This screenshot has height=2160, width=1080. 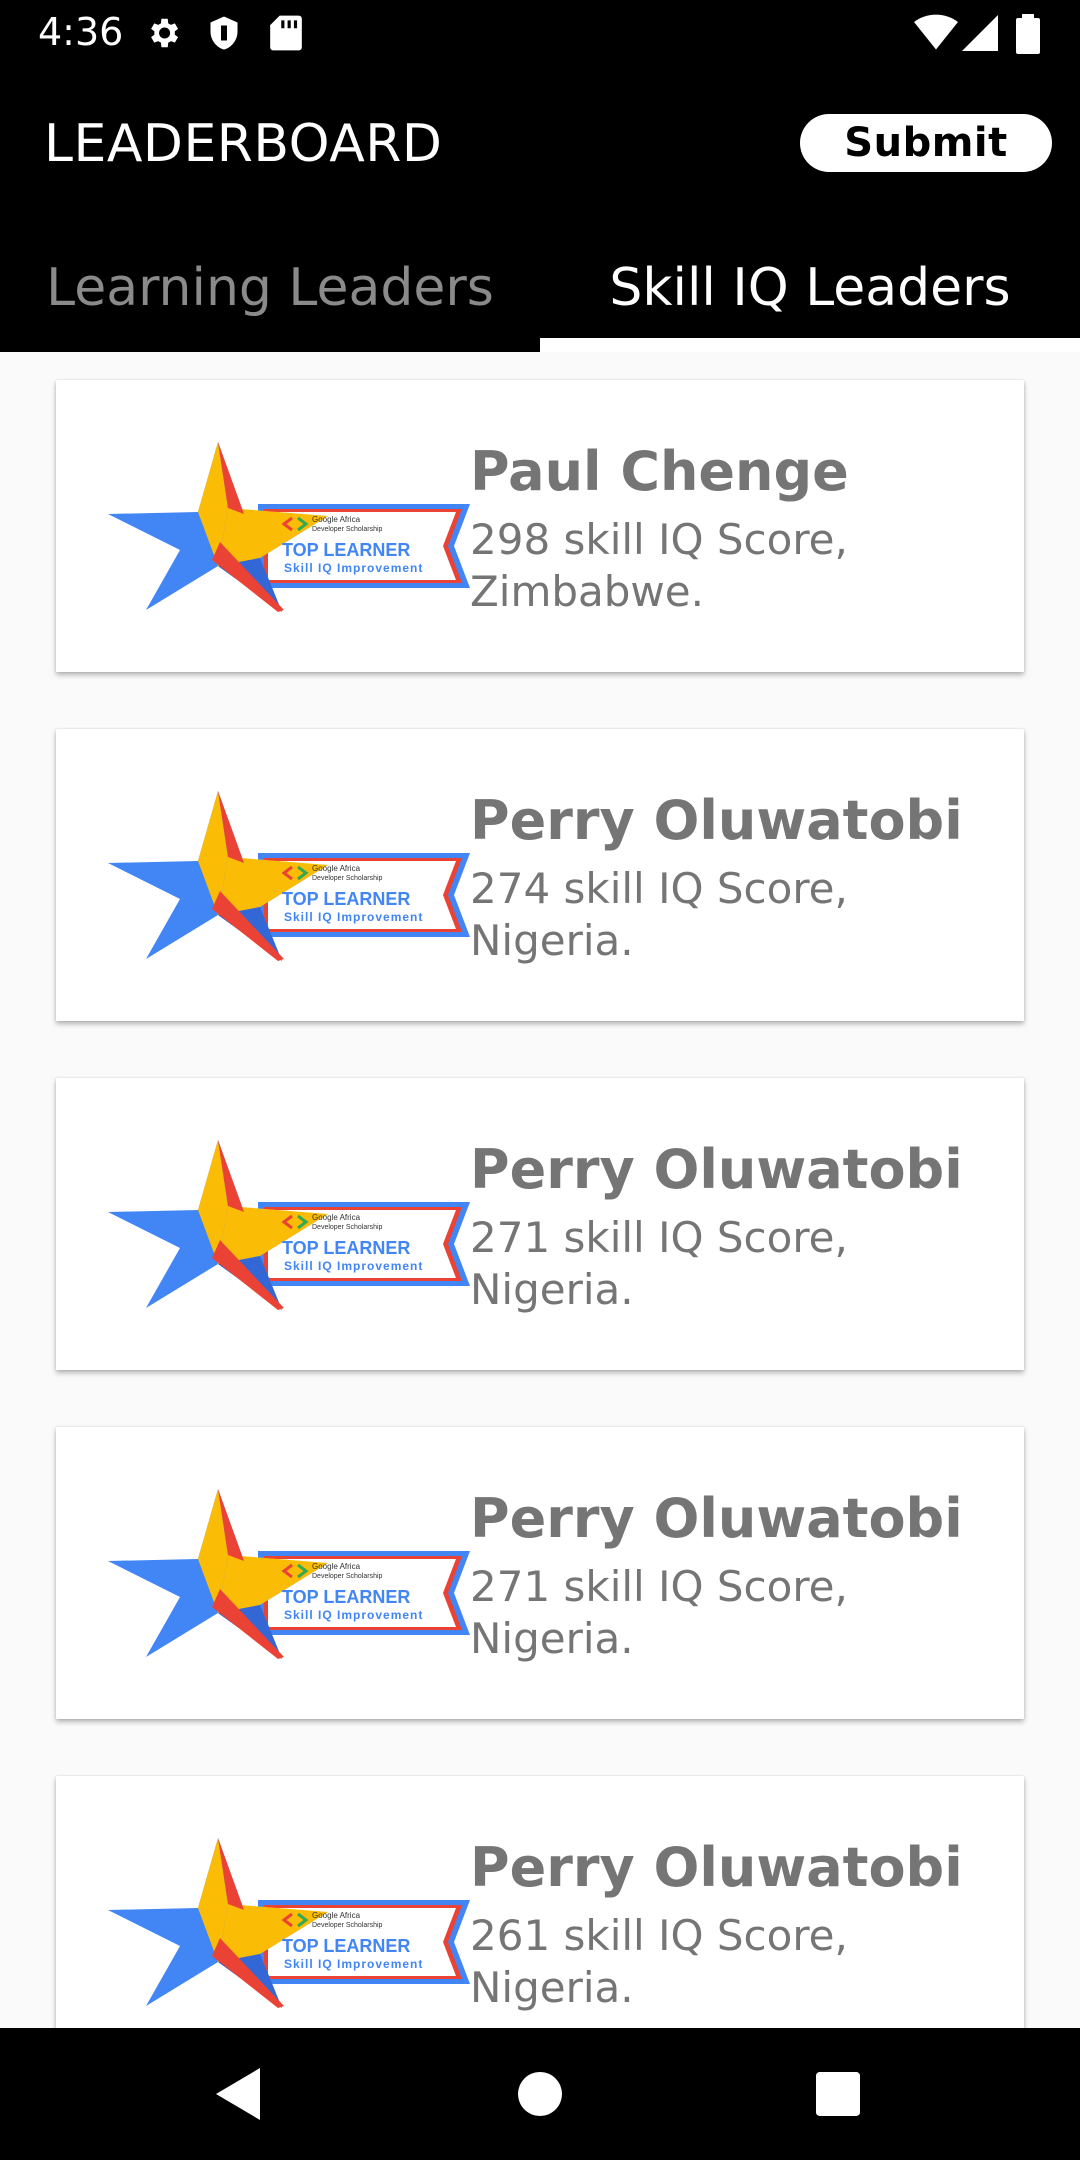 I want to click on signal-icon, so click(x=980, y=33).